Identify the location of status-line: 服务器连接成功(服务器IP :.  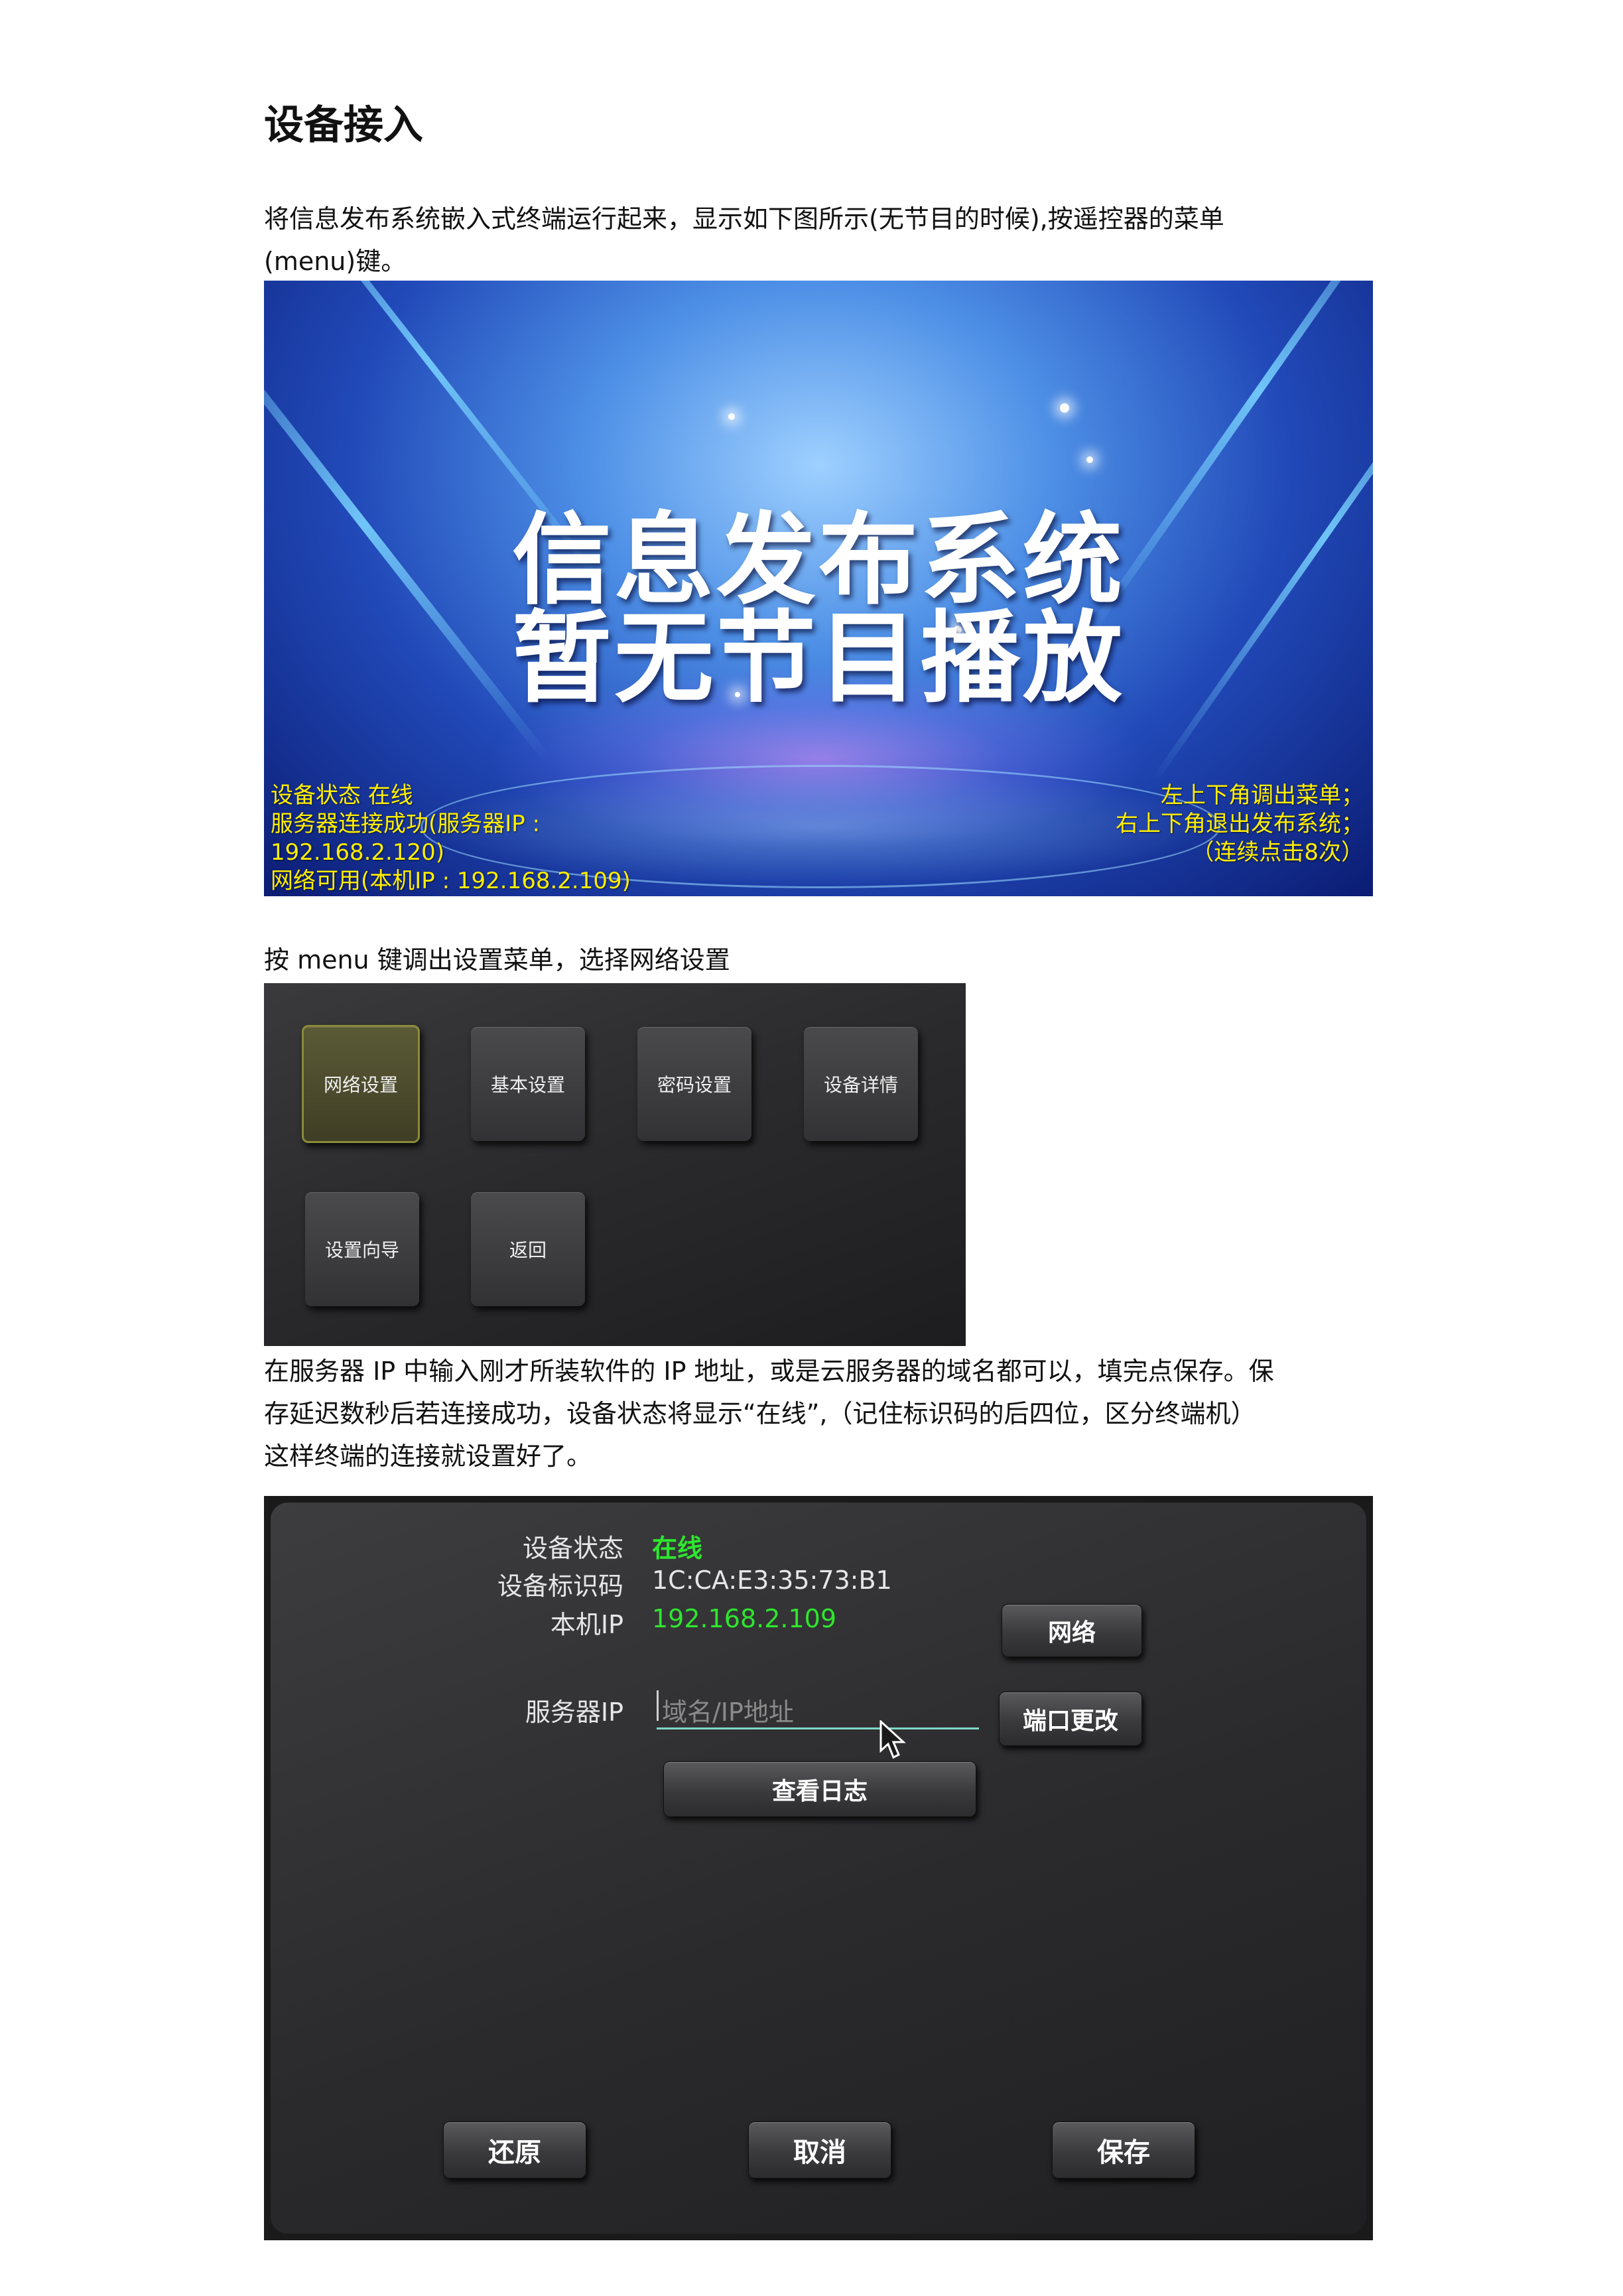
(406, 824).